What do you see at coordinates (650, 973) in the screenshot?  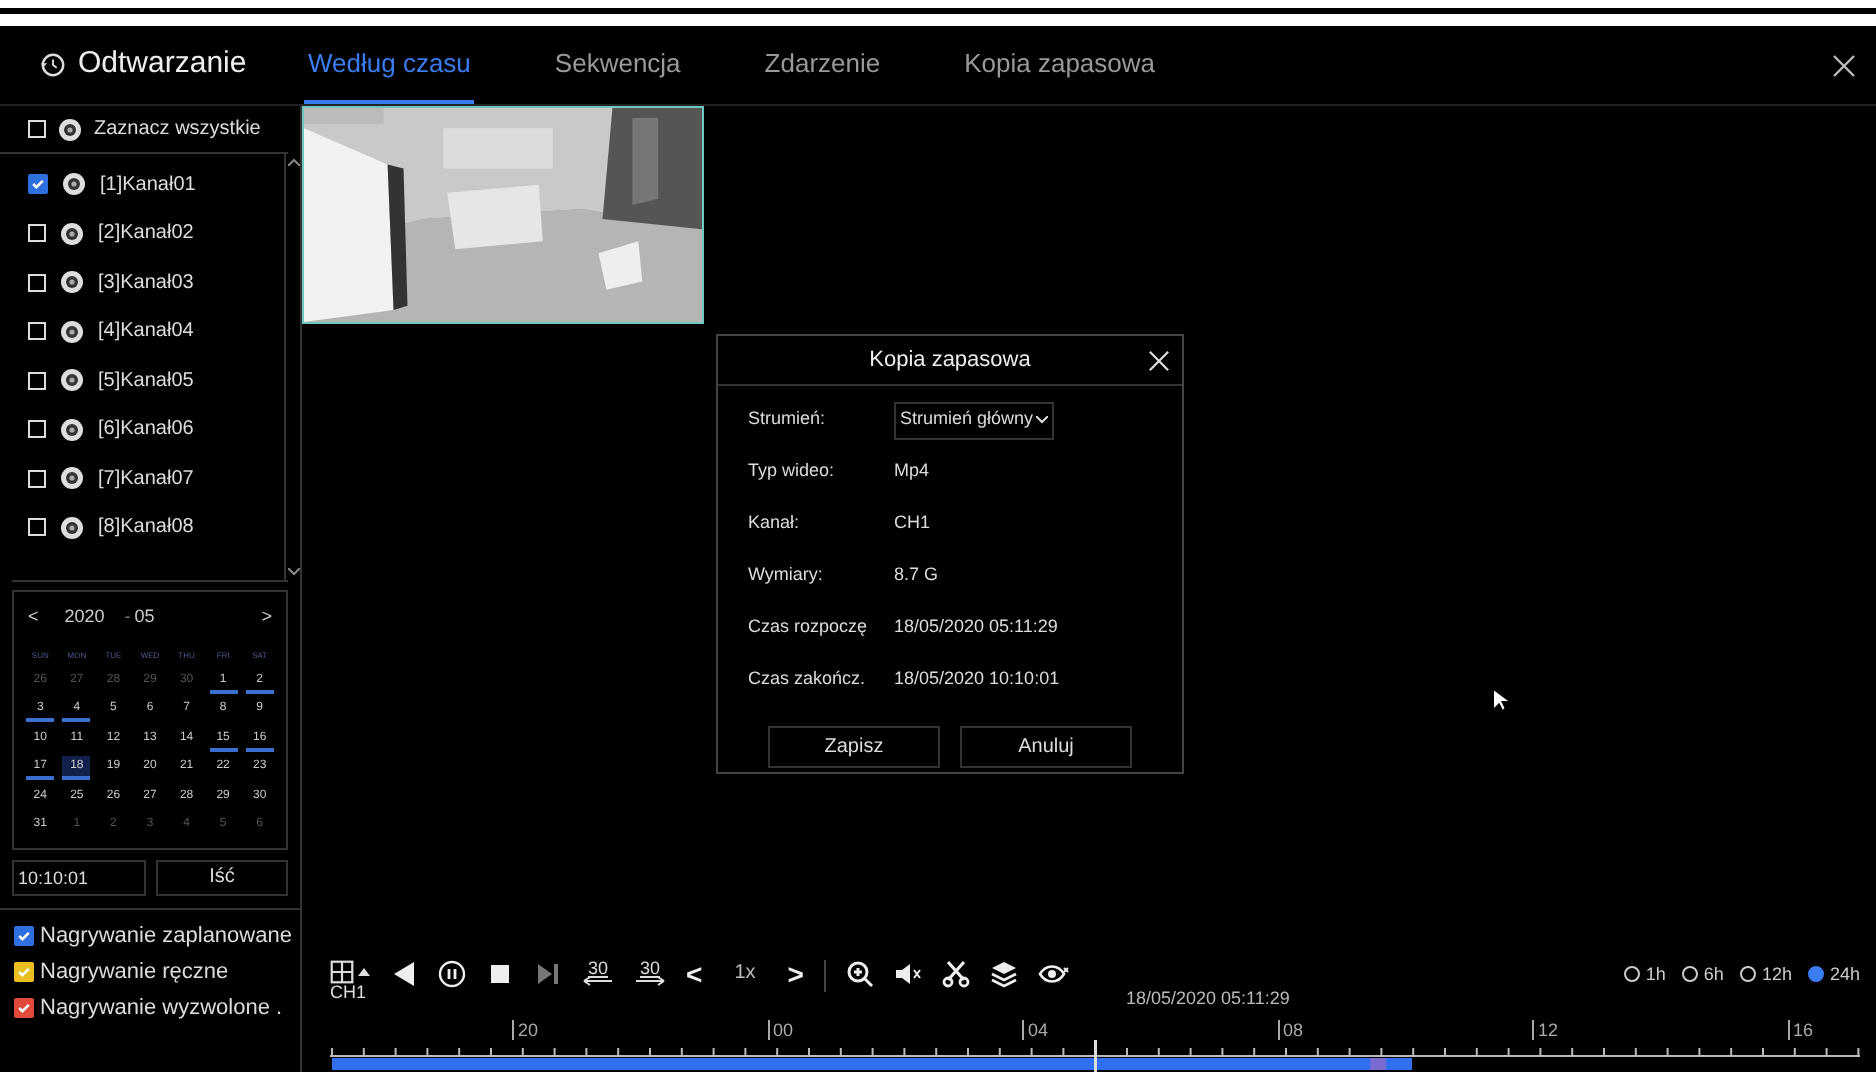 I see `skip-forward-button: 30` at bounding box center [650, 973].